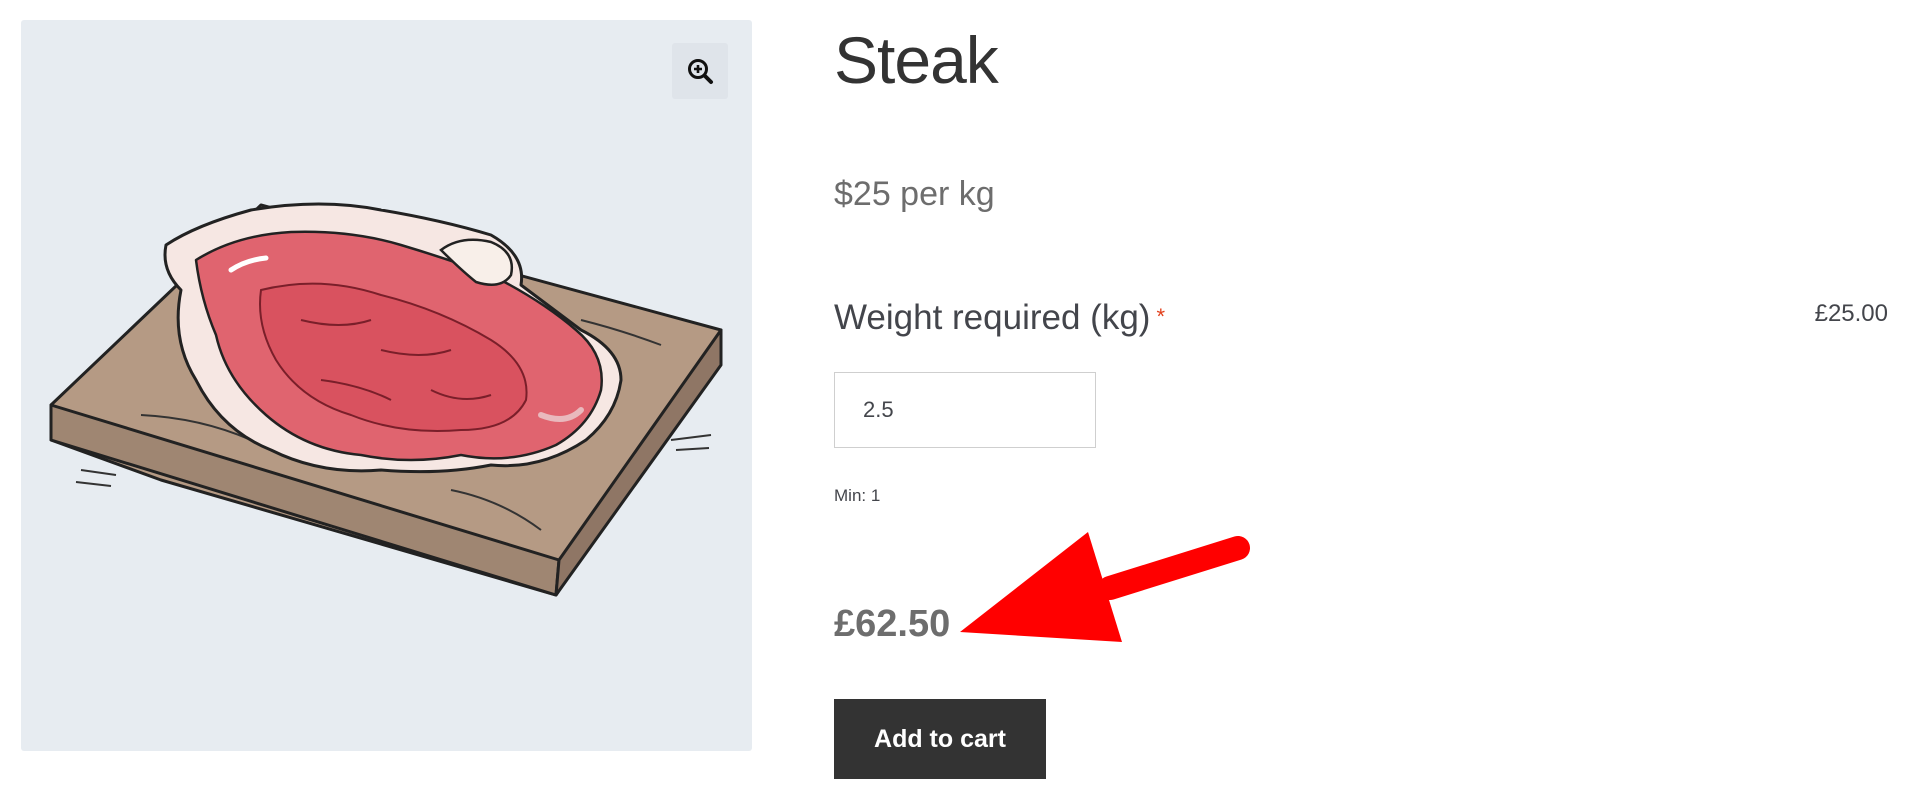  What do you see at coordinates (965, 410) in the screenshot?
I see `weight-input` at bounding box center [965, 410].